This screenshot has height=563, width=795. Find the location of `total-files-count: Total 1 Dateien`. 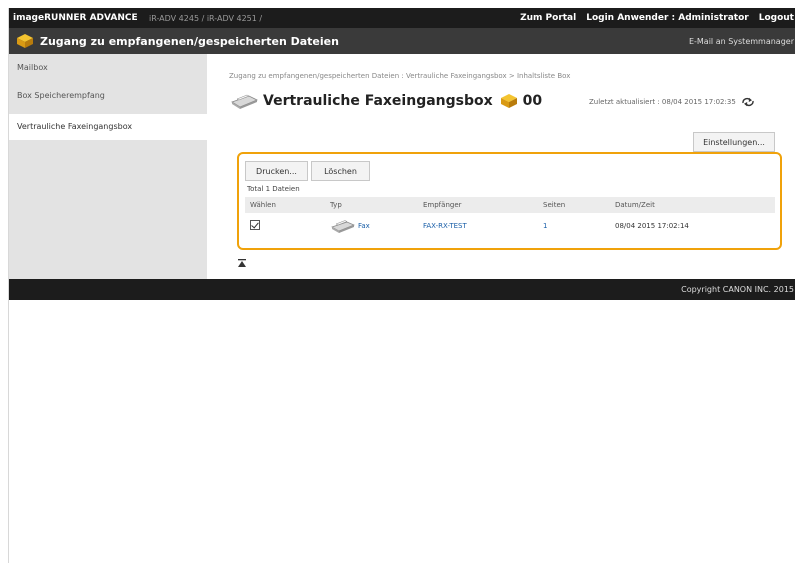

total-files-count: Total 1 Dateien is located at coordinates (273, 189).